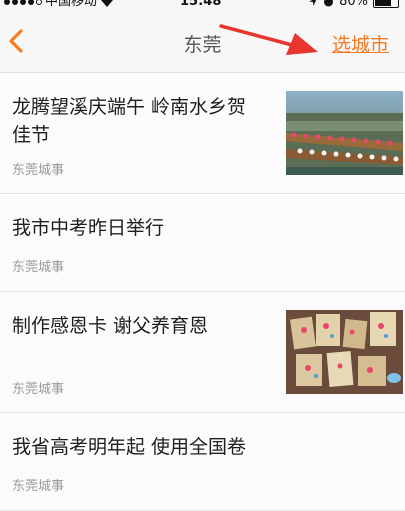 The image size is (405, 511). I want to click on location-arrow-icon, so click(312, 3).